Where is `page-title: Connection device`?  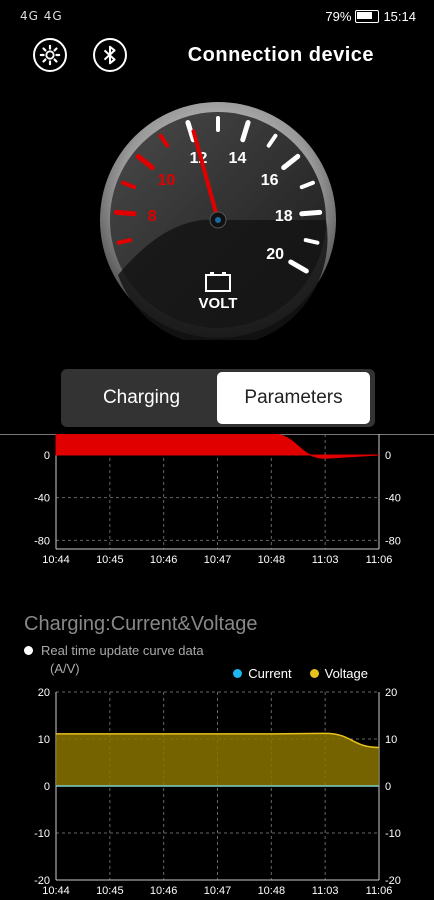 page-title: Connection device is located at coordinates (280, 55).